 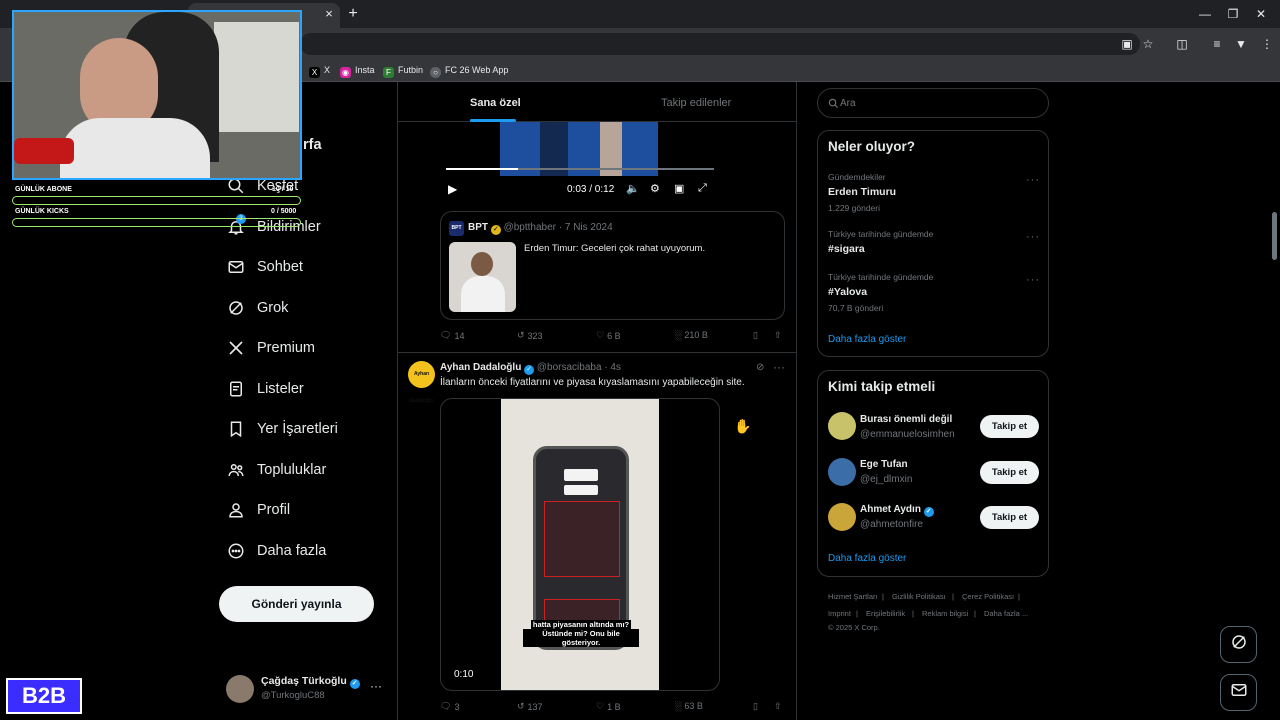 I want to click on bookmark-x: XX, so click(x=319, y=70).